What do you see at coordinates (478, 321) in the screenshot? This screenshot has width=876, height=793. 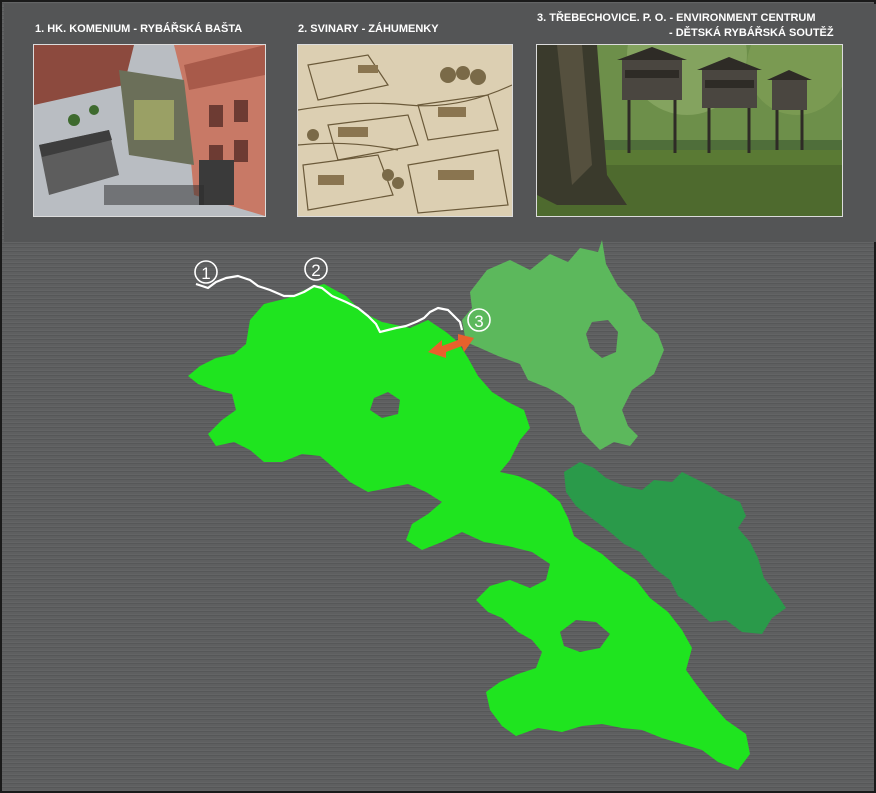 I see `marker-3-label: 3` at bounding box center [478, 321].